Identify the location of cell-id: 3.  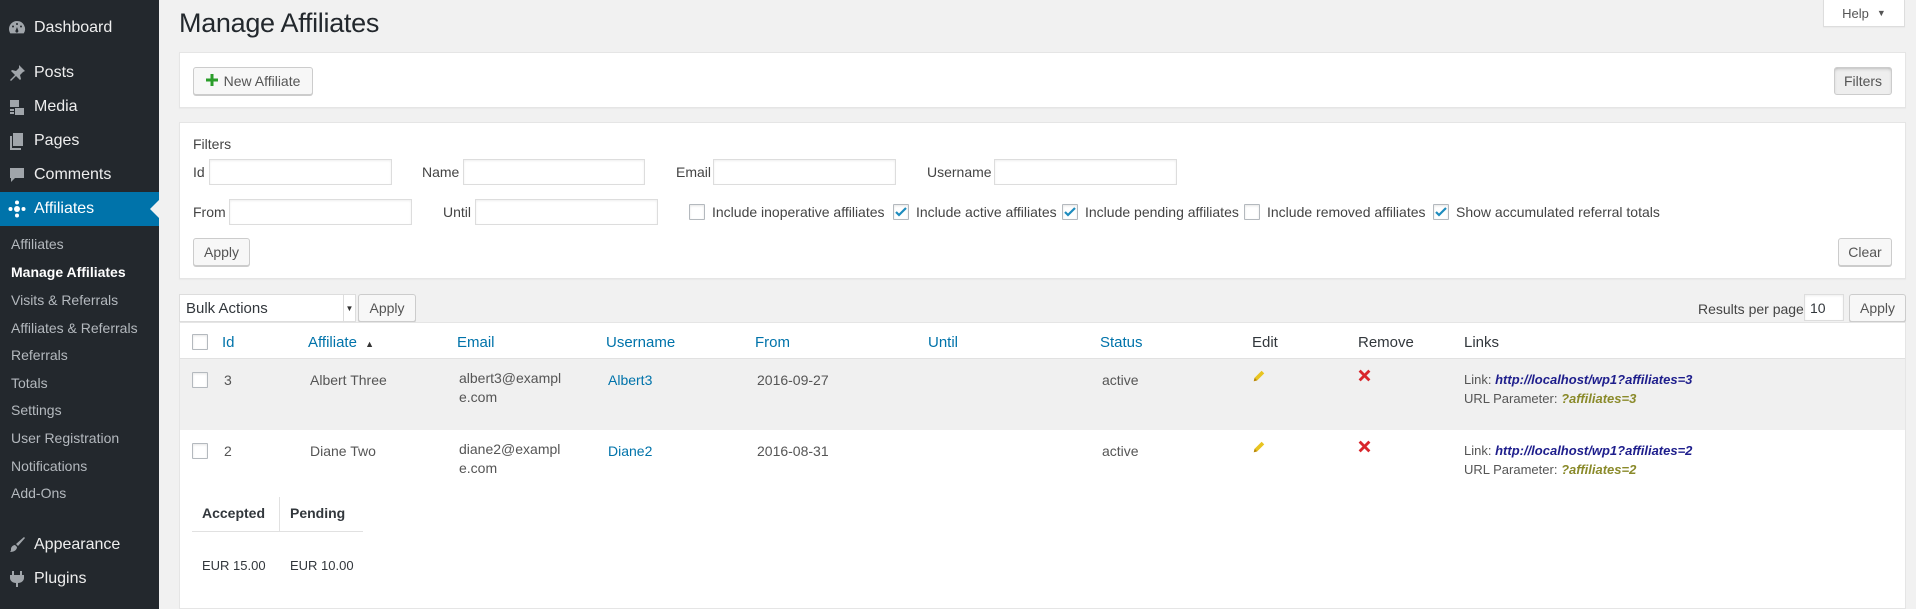
(228, 380).